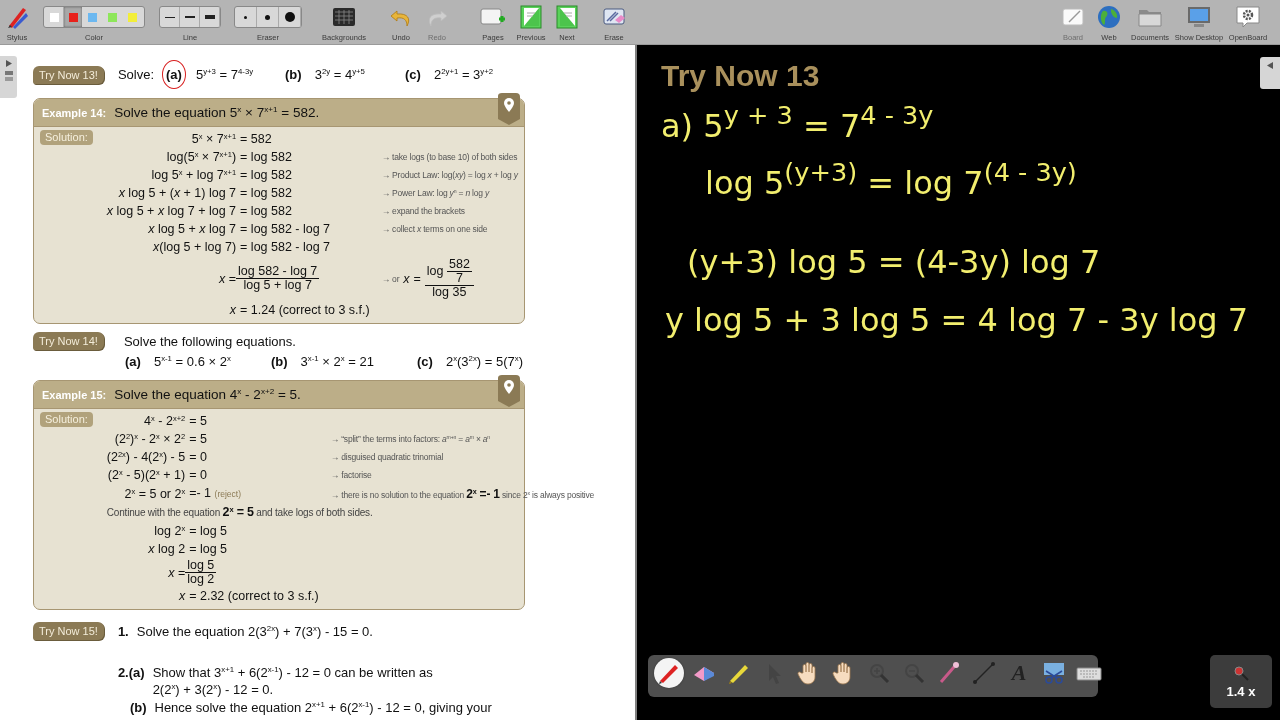 This screenshot has height=720, width=1280. What do you see at coordinates (614, 17) in the screenshot?
I see `erase-board-icon` at bounding box center [614, 17].